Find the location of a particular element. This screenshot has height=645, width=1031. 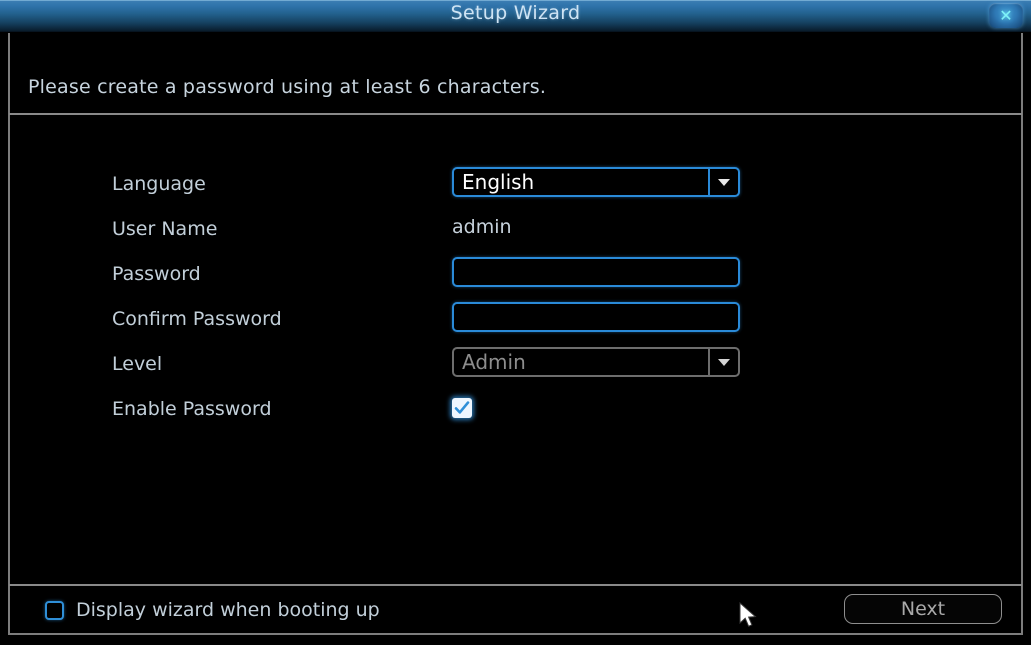

display-wizard-checkbox is located at coordinates (54, 610).